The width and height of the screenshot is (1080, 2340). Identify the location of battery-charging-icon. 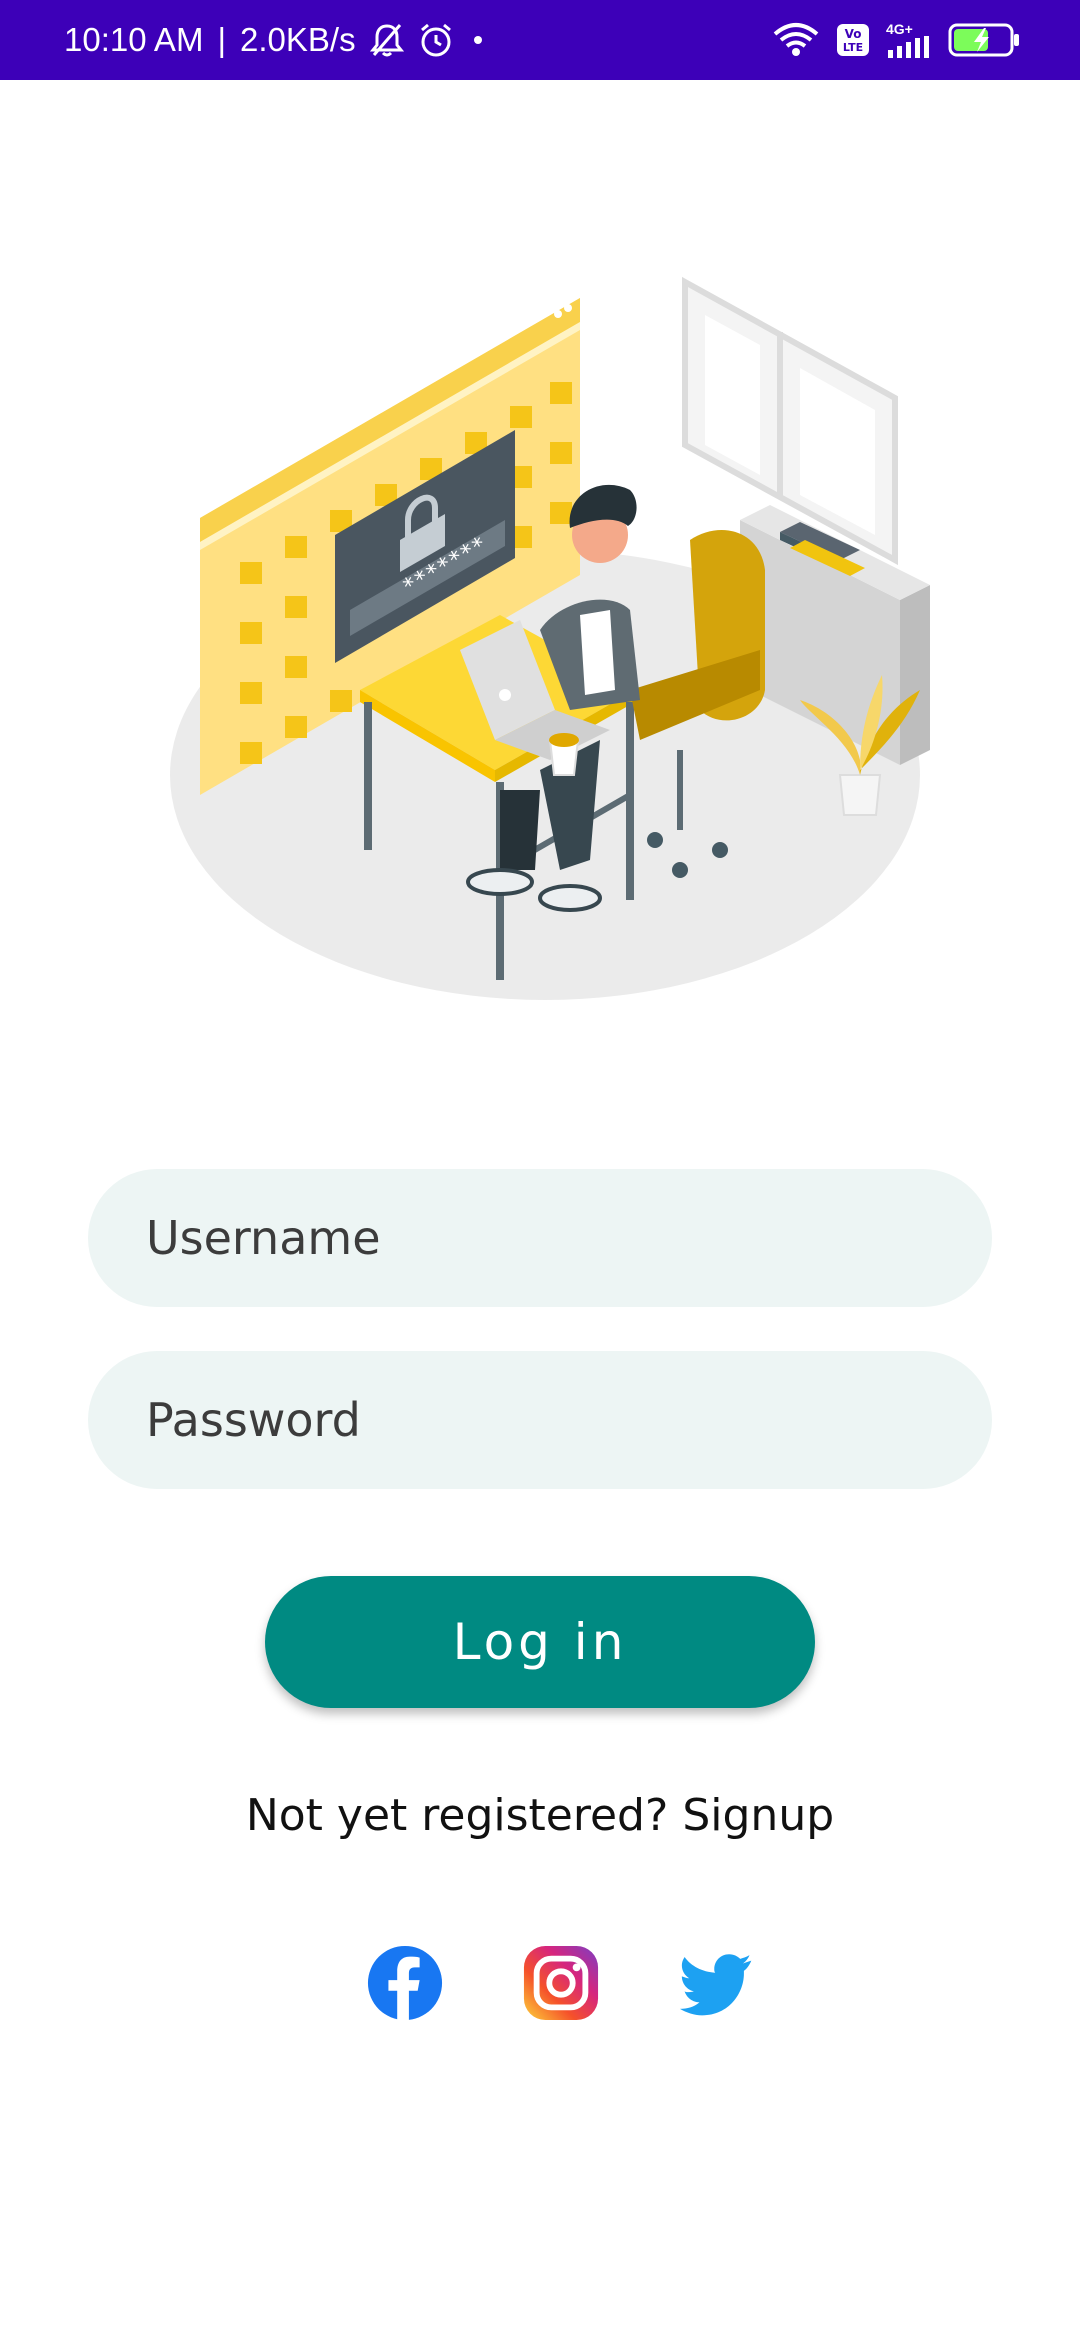
(983, 40).